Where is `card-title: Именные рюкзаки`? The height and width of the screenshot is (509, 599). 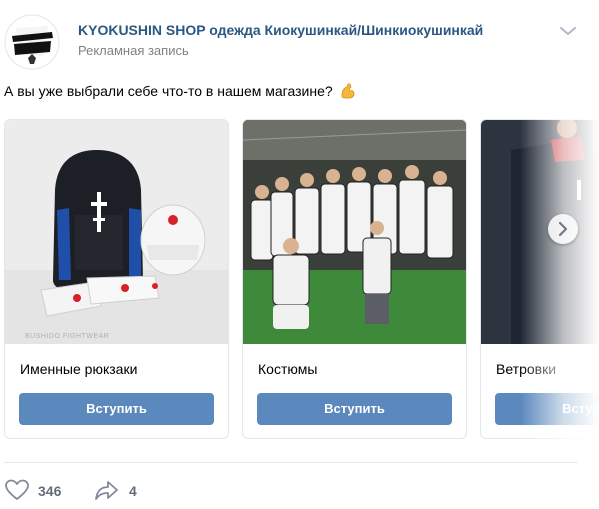 card-title: Именные рюкзаки is located at coordinates (79, 369).